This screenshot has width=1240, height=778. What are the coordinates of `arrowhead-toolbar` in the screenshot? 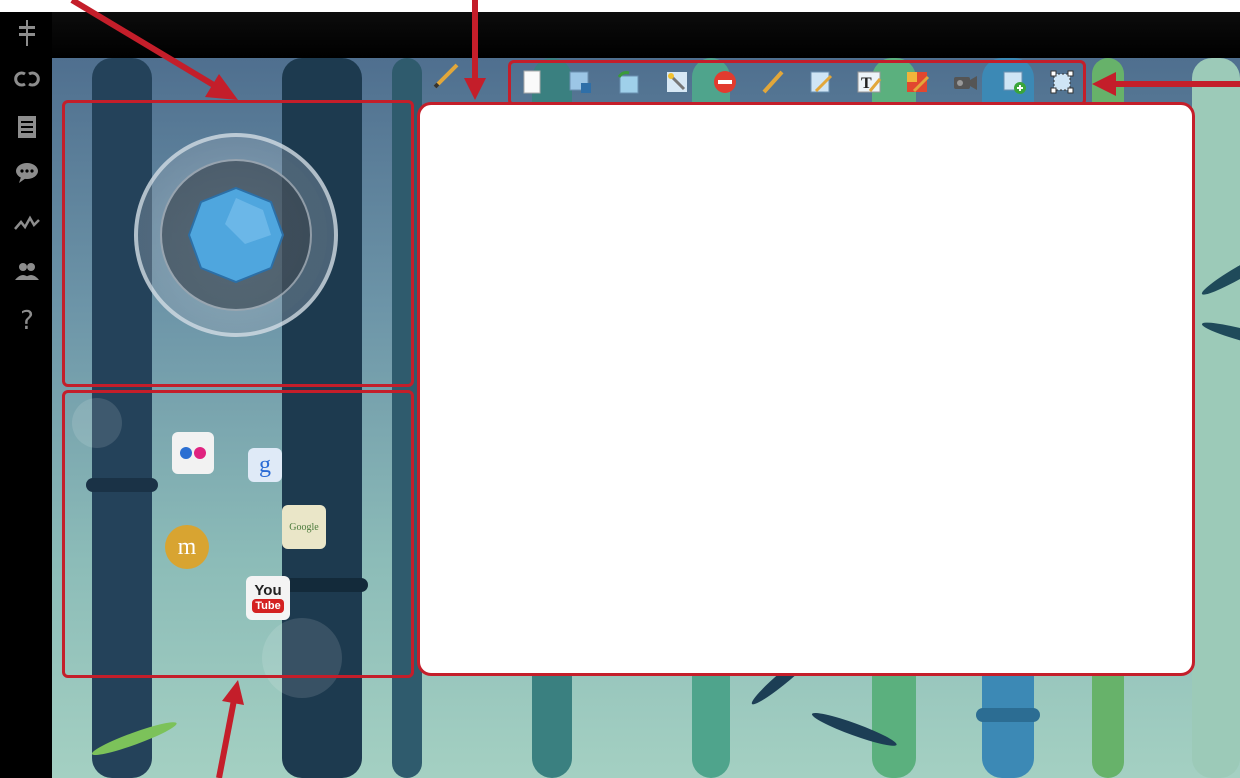 It's located at (1104, 84).